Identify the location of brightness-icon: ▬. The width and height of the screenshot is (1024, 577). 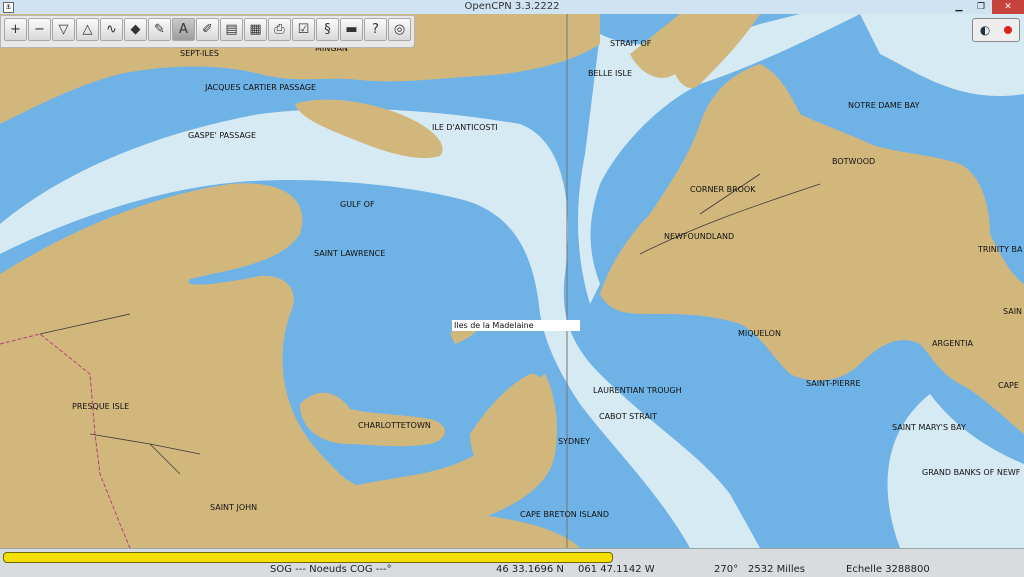
(351, 29).